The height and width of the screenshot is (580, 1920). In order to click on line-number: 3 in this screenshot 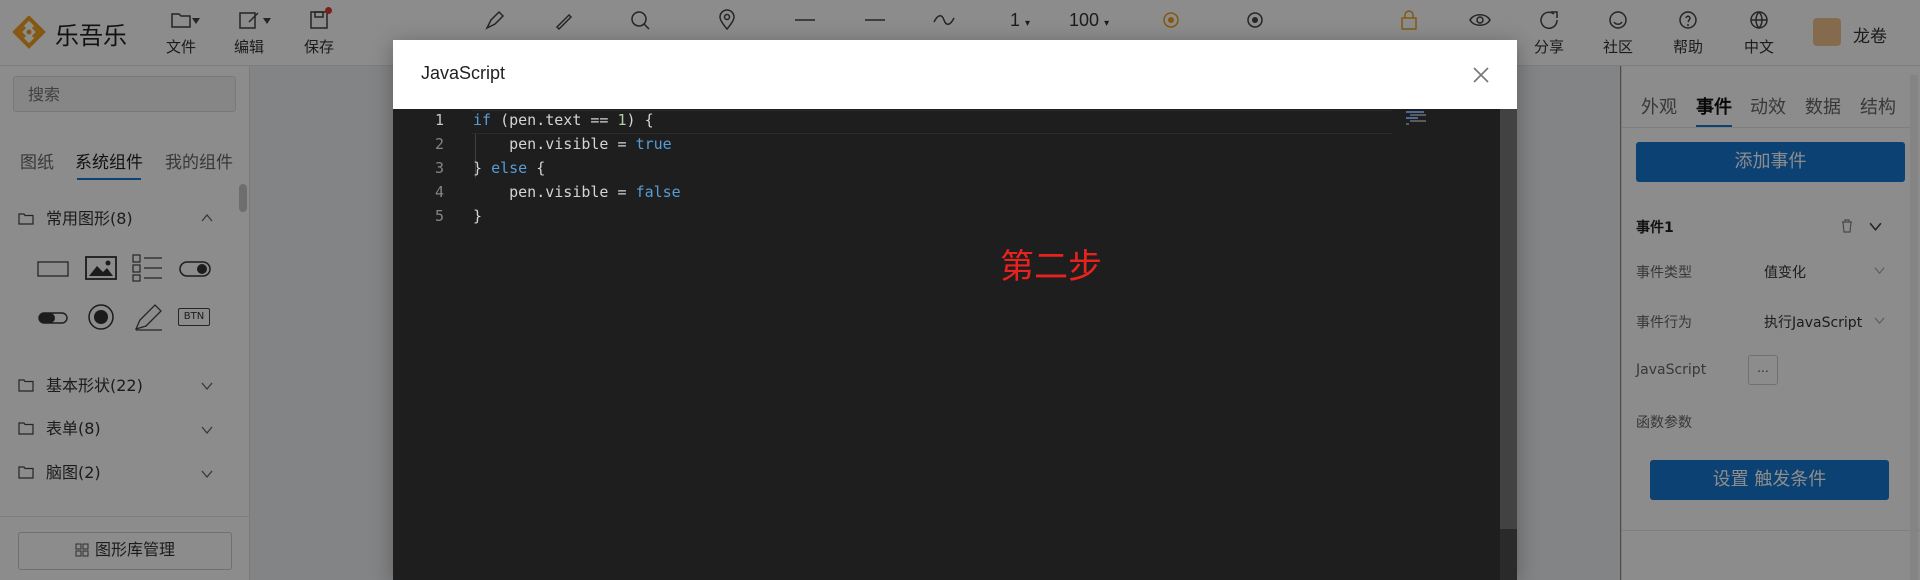, I will do `click(439, 168)`.